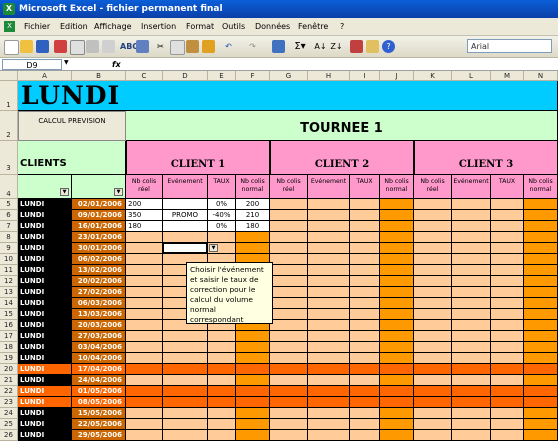 The image size is (558, 443). What do you see at coordinates (9, 248) in the screenshot?
I see `row-header: 9` at bounding box center [9, 248].